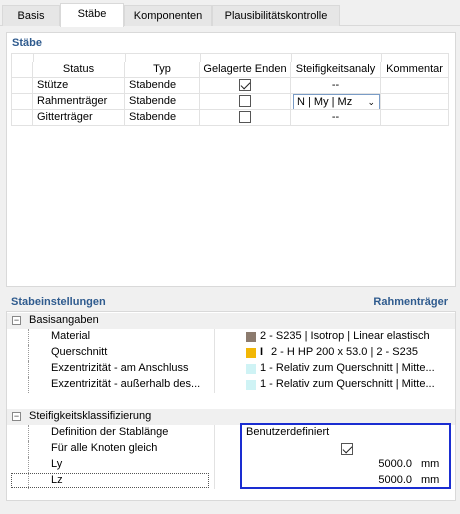 This screenshot has width=460, height=514. What do you see at coordinates (325, 102) in the screenshot?
I see `steifigkeit-dropdown-value: N | My | Mz` at bounding box center [325, 102].